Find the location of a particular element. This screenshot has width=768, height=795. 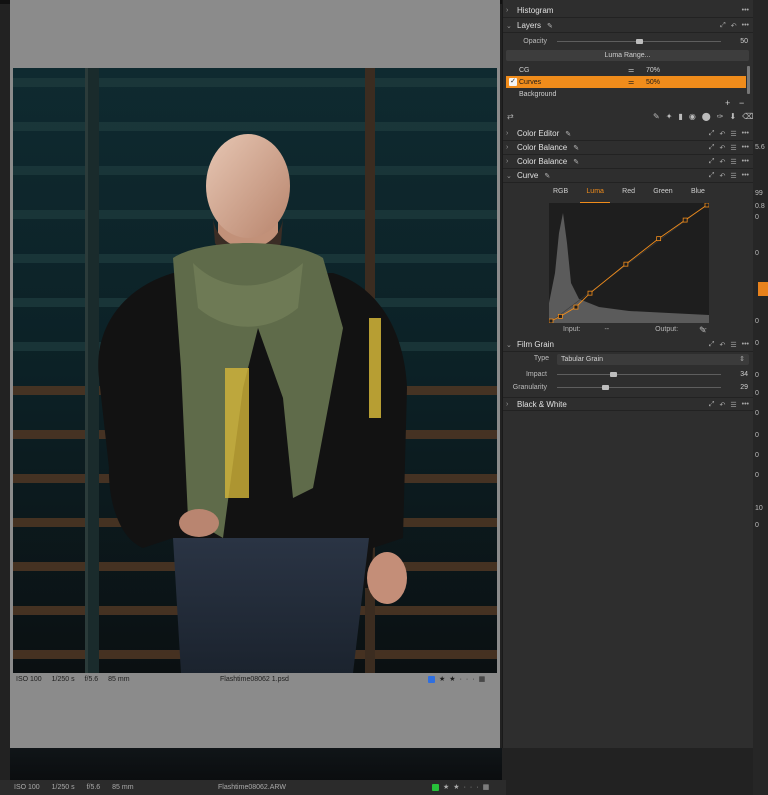

black-white-header: › Black & White ⤢ ↶ ☰ ••• is located at coordinates (628, 404).